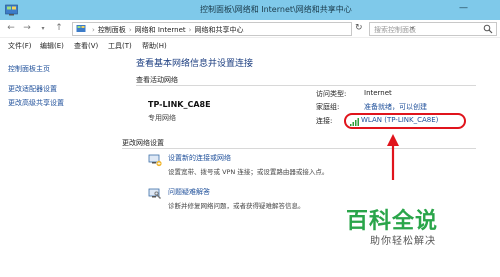 Image resolution: width=500 pixels, height=277 pixels. Describe the element at coordinates (276, 9) in the screenshot. I see `window-title: 控制面板\网络和 Internet\网络和共享中心` at that location.